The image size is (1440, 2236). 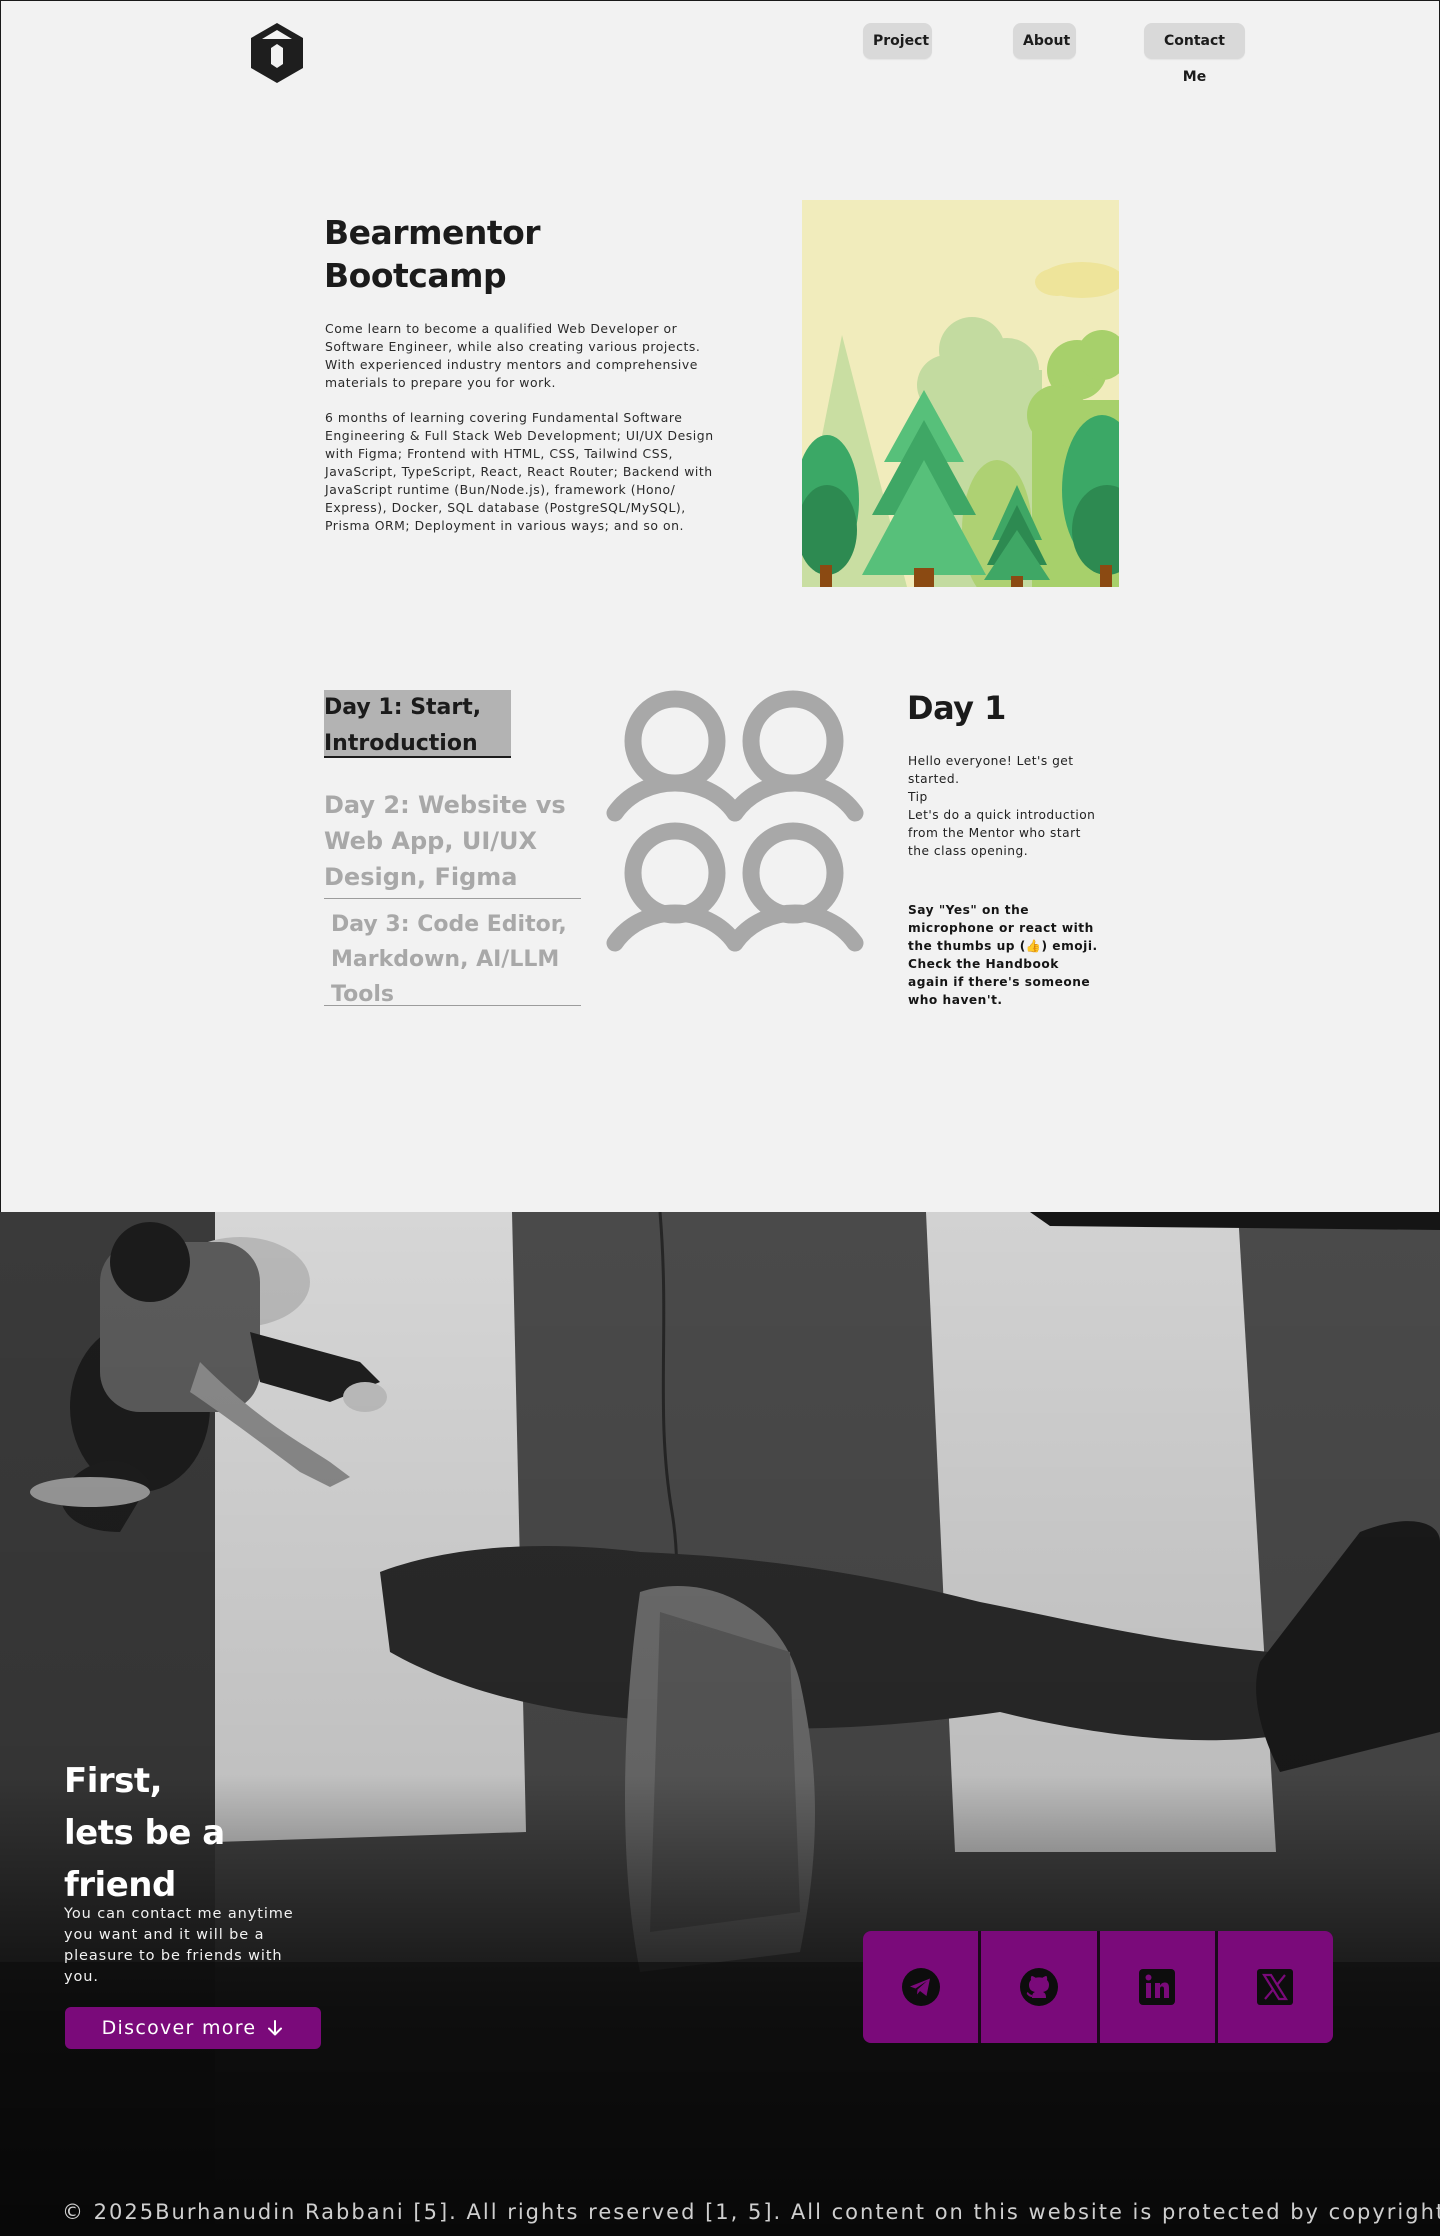 I want to click on nav-contact-button: Contact Me, so click(x=1194, y=54).